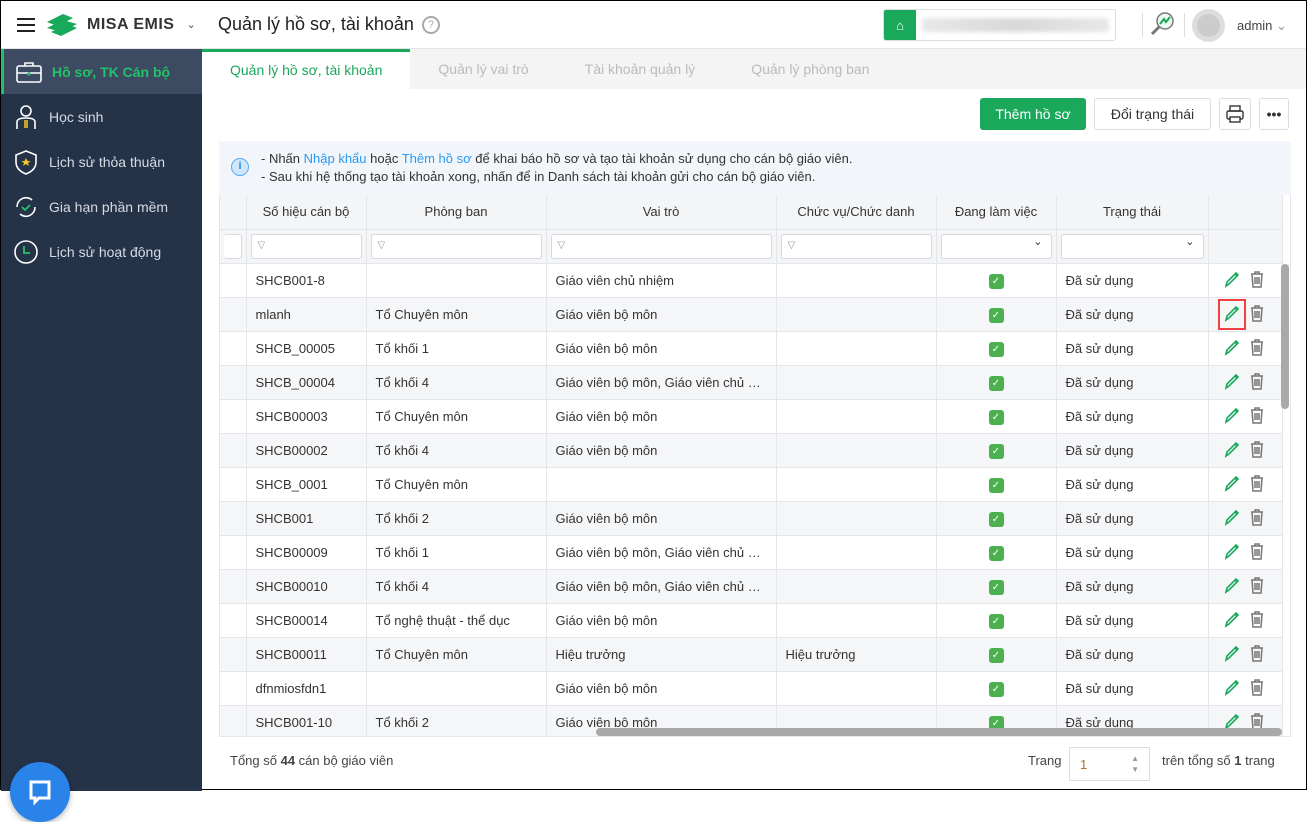 The height and width of the screenshot is (822, 1307). What do you see at coordinates (856, 212) in the screenshot?
I see `column-header-position: Chức vụ/Chức danh` at bounding box center [856, 212].